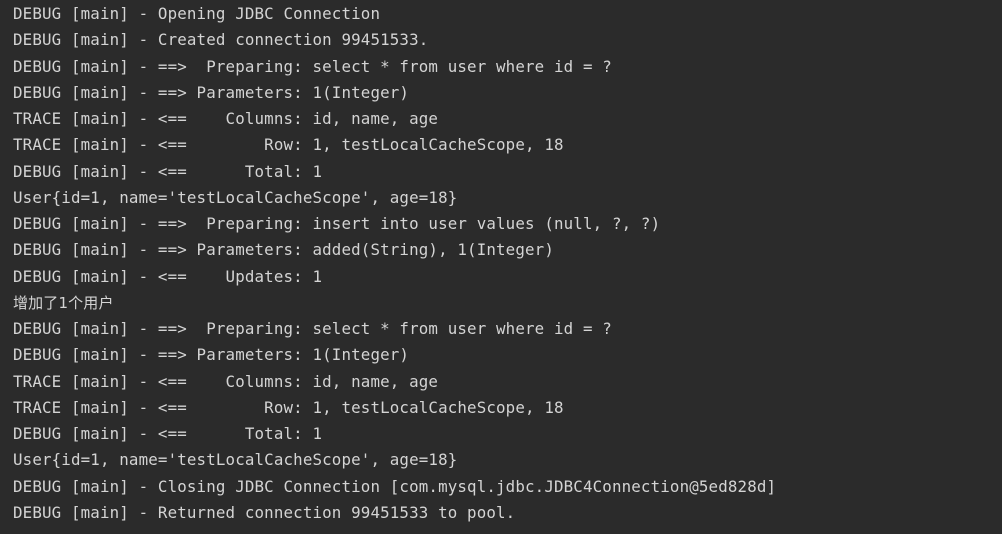 Image resolution: width=1002 pixels, height=534 pixels. What do you see at coordinates (197, 13) in the screenshot?
I see `log-line: DEBUG [main] - Opening JDBC Connection` at bounding box center [197, 13].